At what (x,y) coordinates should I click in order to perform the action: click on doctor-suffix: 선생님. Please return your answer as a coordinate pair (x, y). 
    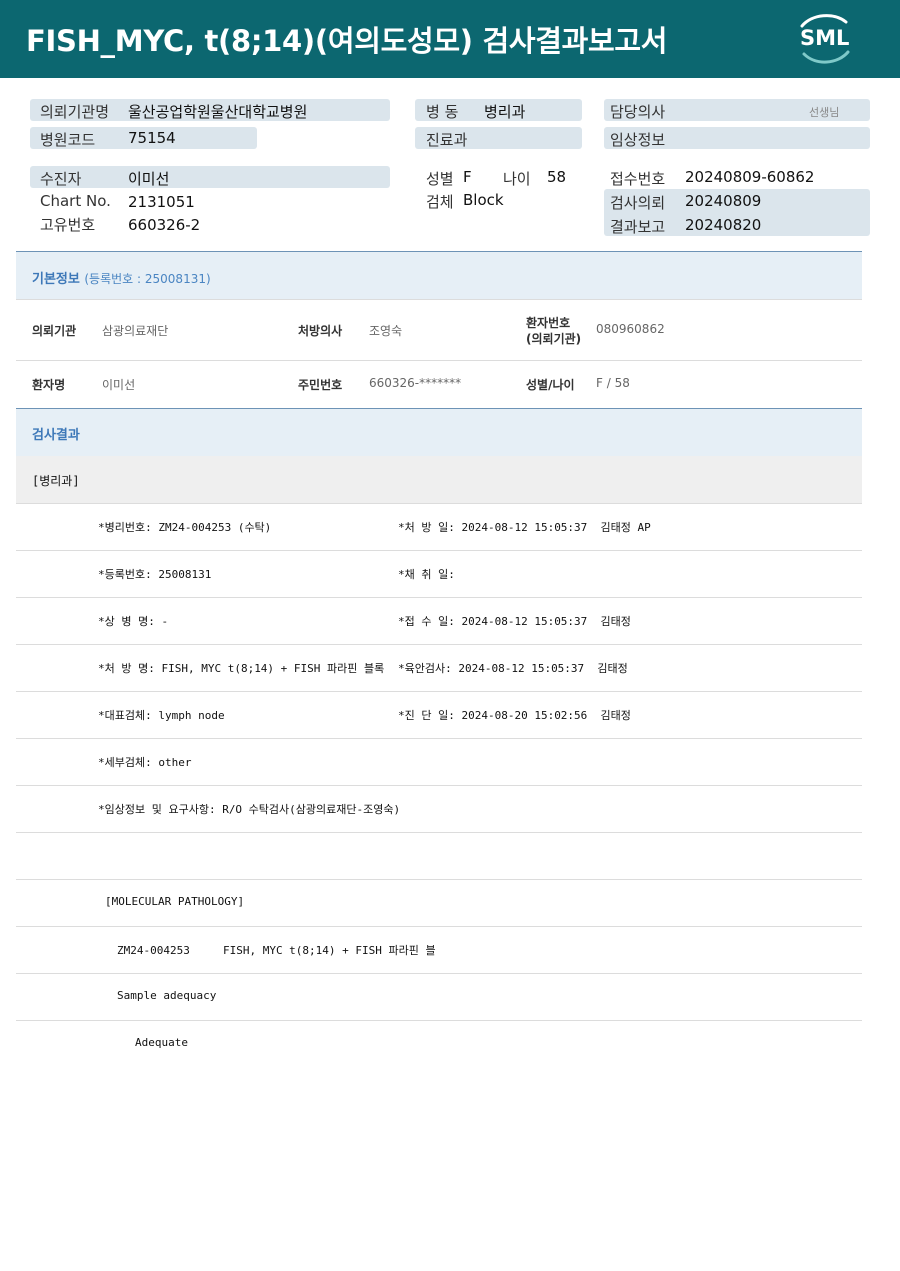
    Looking at the image, I should click on (824, 112).